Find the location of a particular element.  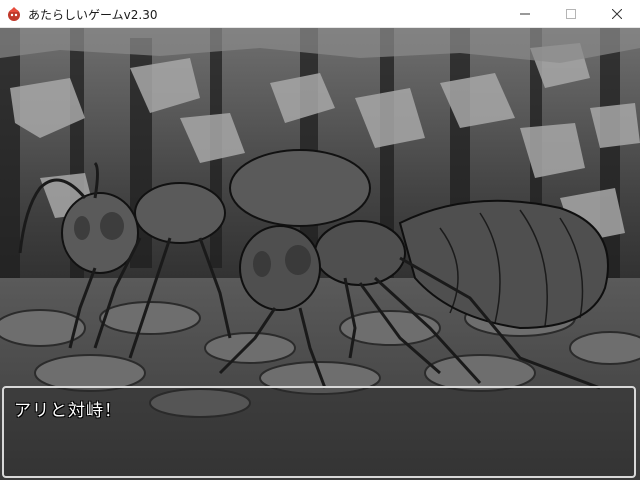

minimize-icon is located at coordinates (525, 14).